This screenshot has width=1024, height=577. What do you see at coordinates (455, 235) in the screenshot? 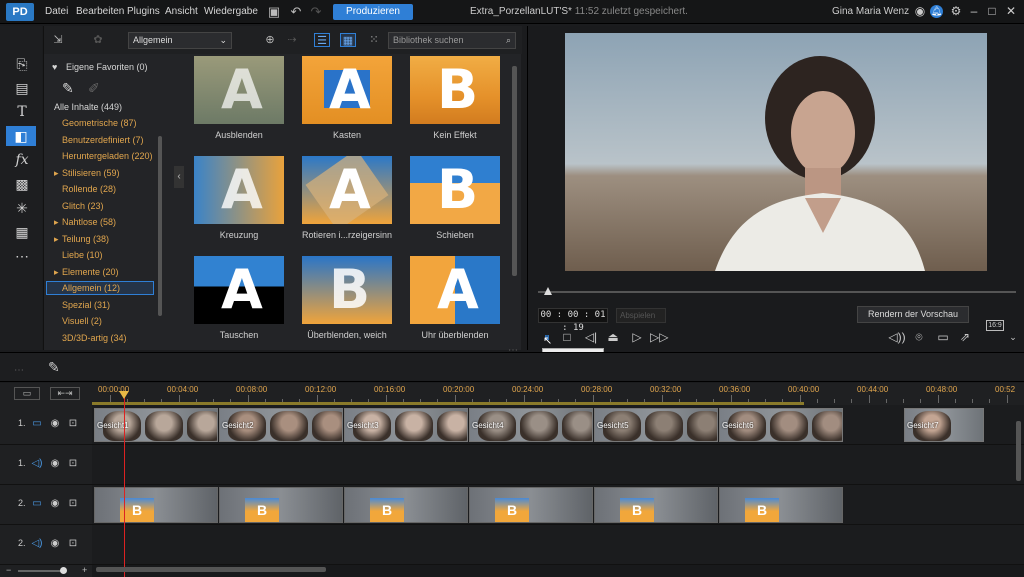
I see `transition-label: Schieben` at bounding box center [455, 235].